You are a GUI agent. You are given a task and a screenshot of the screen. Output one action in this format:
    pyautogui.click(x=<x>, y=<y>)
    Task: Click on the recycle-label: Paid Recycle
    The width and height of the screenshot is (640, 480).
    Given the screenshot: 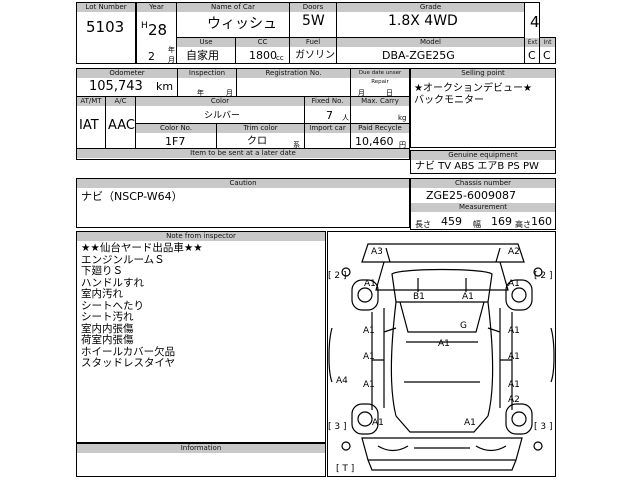 What is the action you would take?
    pyautogui.click(x=380, y=128)
    